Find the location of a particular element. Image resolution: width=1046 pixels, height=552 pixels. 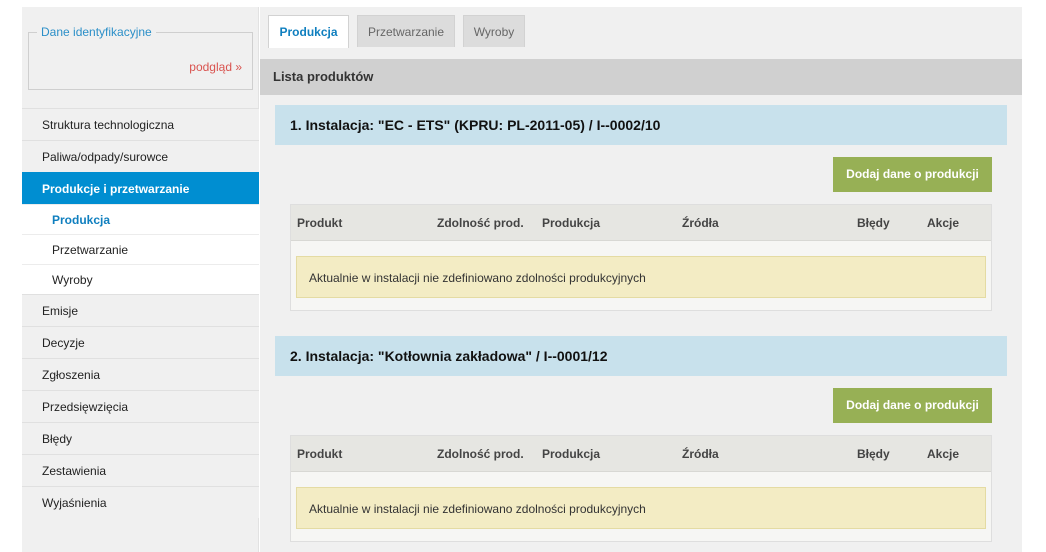

preview-link: podgląd » is located at coordinates (215, 67).